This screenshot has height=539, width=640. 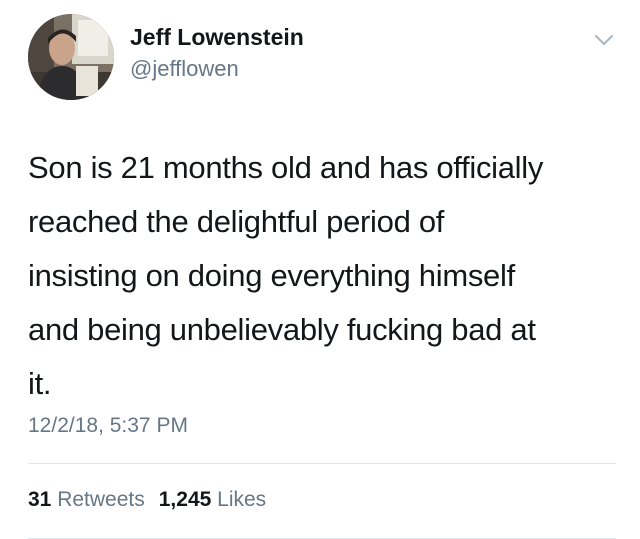 What do you see at coordinates (217, 37) in the screenshot?
I see `author-name: Jeff Lowenstein` at bounding box center [217, 37].